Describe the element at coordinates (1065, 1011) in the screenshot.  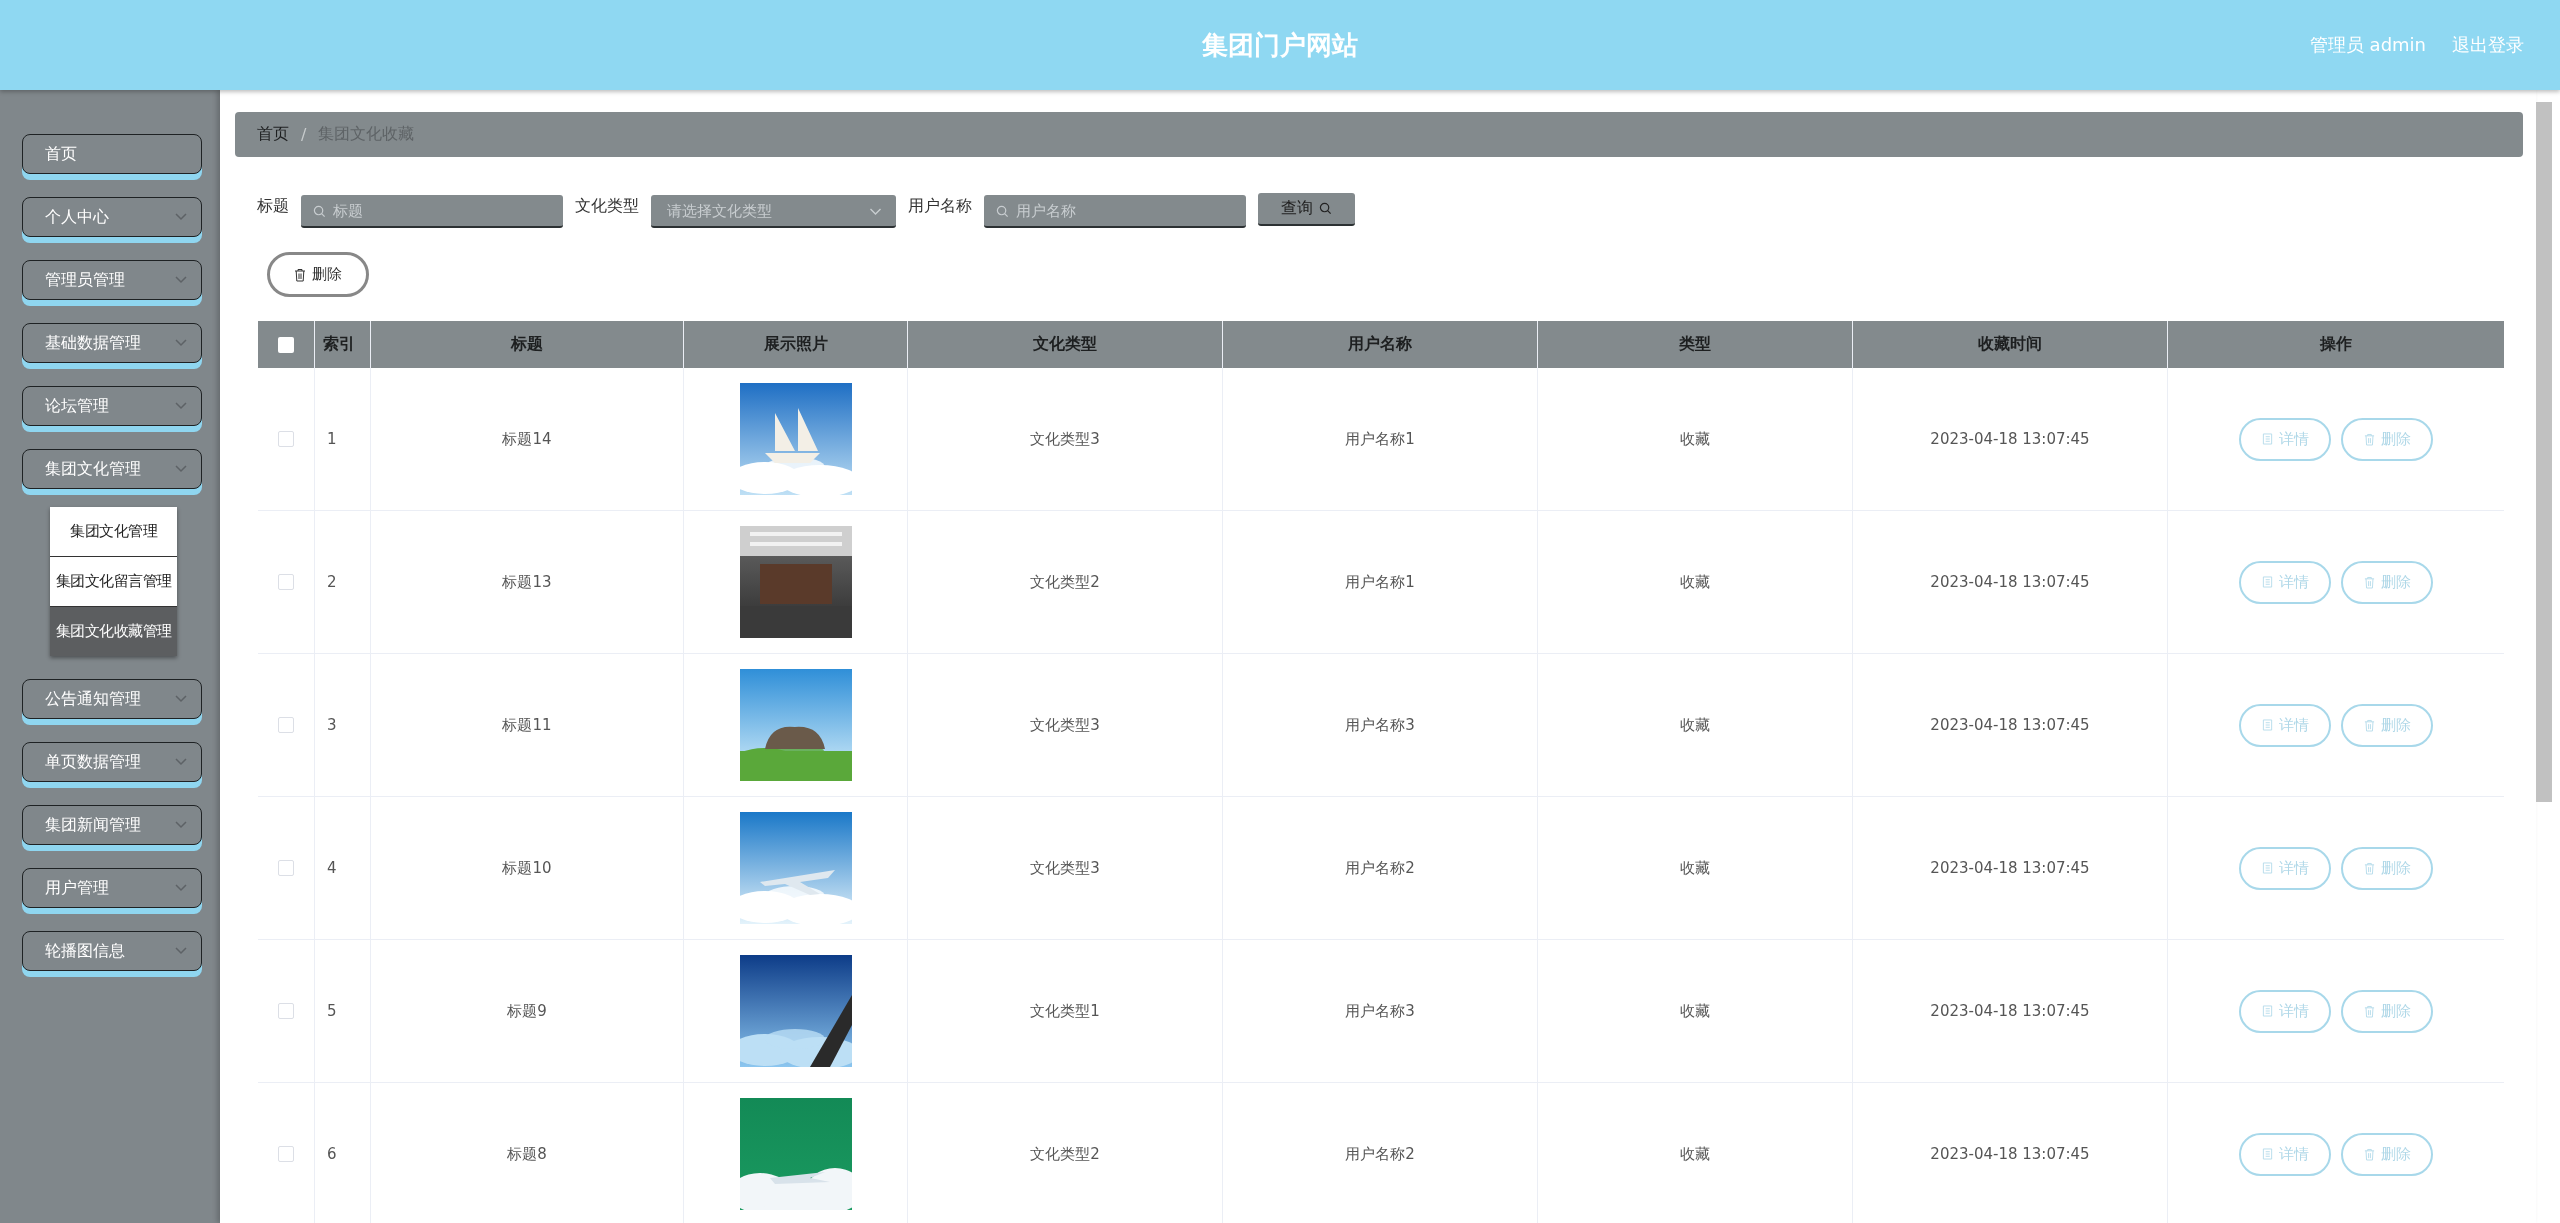
I see `table-cell: 文化类型1` at that location.